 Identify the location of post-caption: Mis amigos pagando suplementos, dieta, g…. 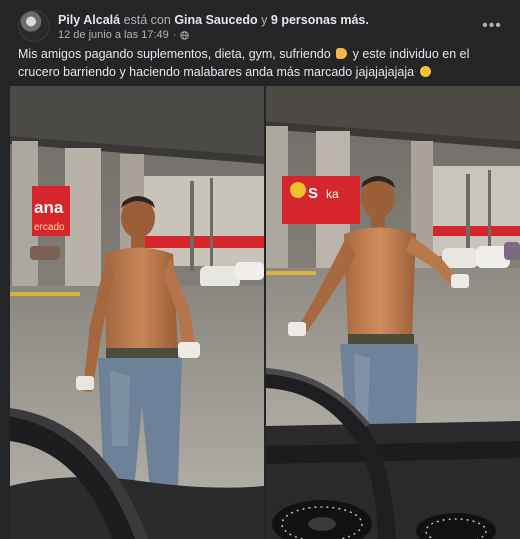
(263, 63).